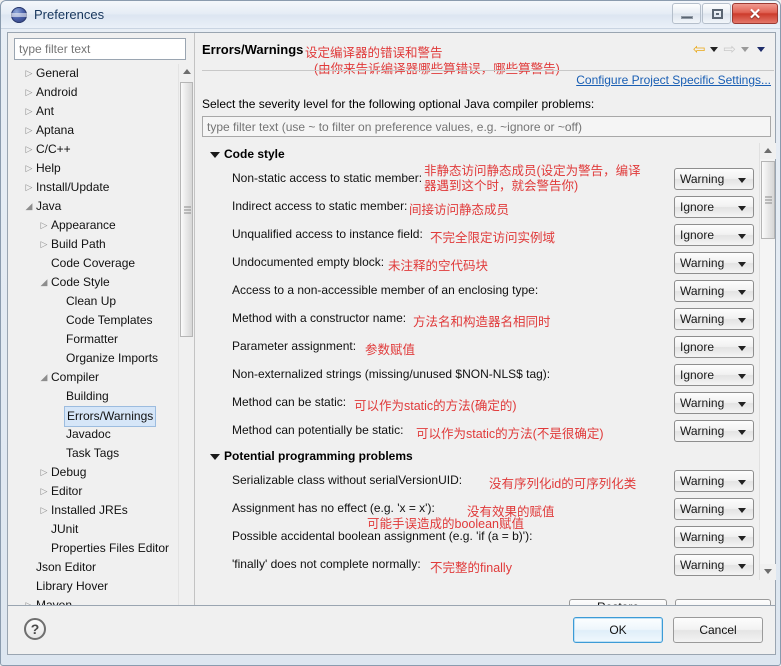 The image size is (781, 666). Describe the element at coordinates (745, 49) in the screenshot. I see `forward-history-chevron-down-icon` at that location.